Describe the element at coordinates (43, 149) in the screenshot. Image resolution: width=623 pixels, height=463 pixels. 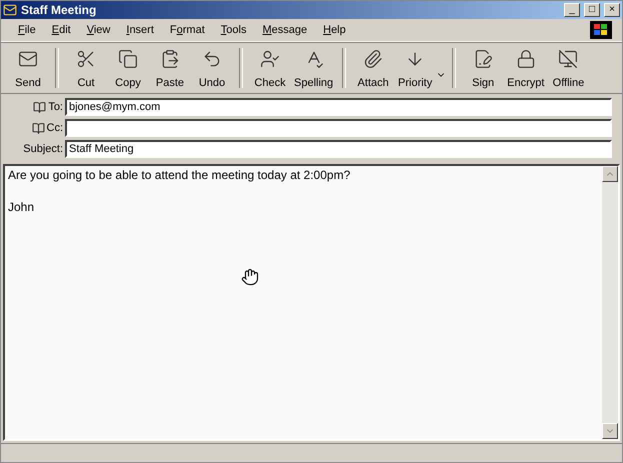
I see `field-label: Subject:` at that location.